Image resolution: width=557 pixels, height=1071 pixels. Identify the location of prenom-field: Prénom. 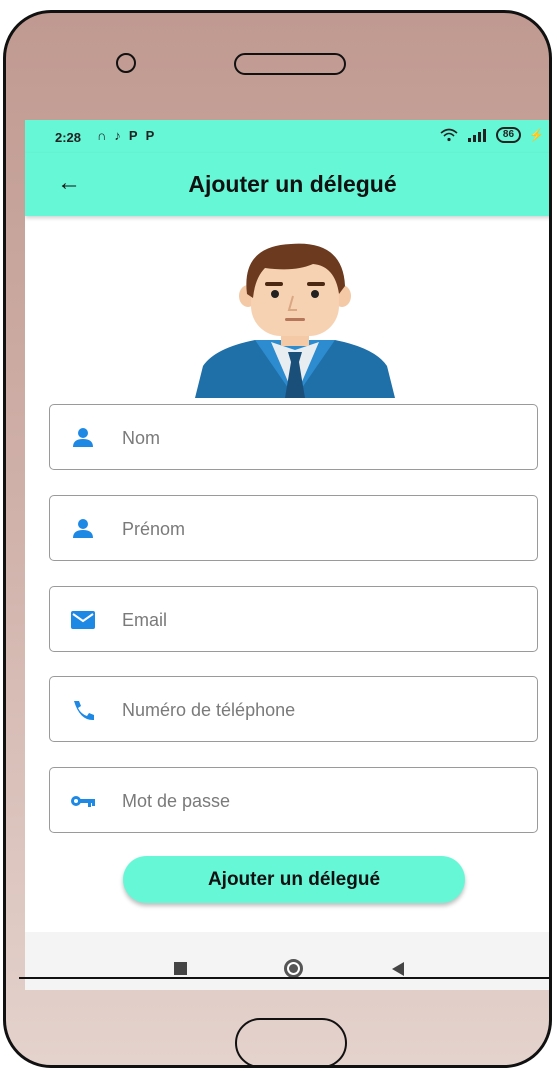
(293, 528).